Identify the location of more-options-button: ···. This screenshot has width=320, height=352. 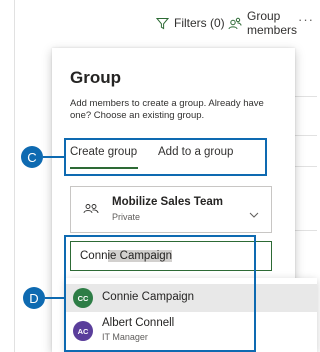
(306, 19).